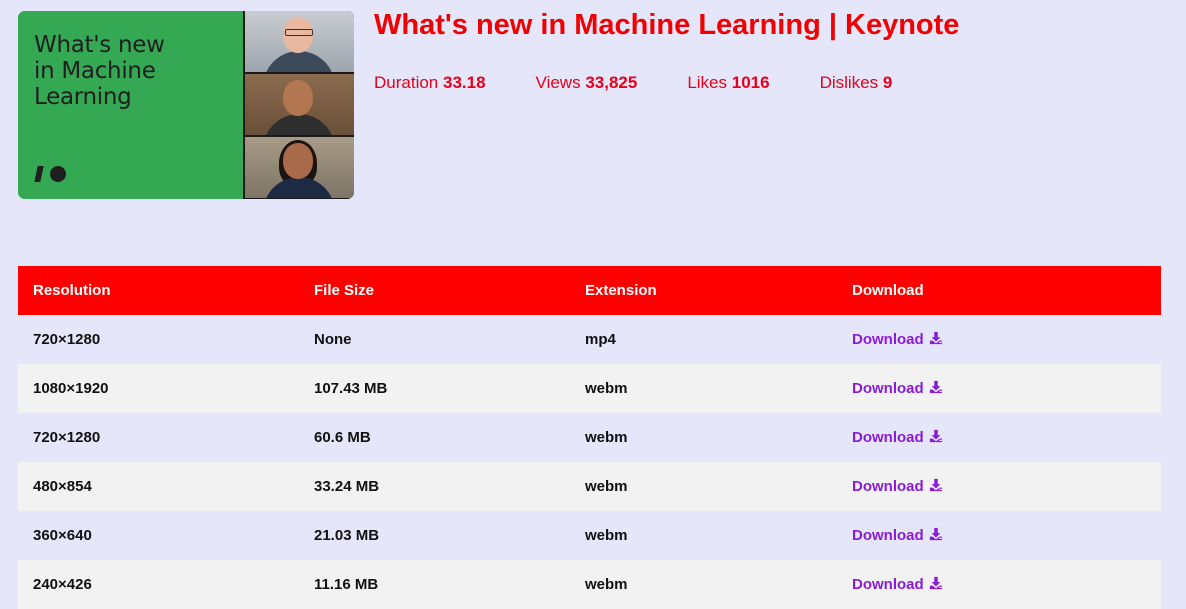  I want to click on stat-dislikes: Dislikes 9, so click(856, 83).